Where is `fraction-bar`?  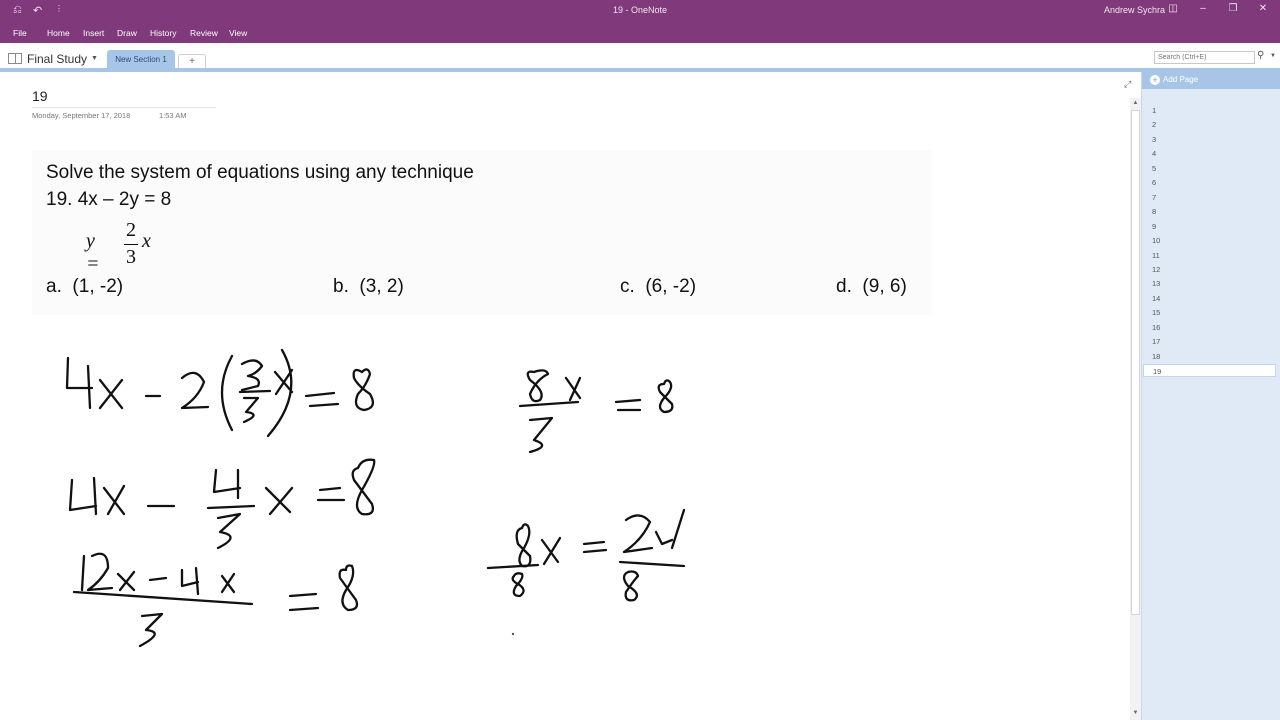 fraction-bar is located at coordinates (131, 244).